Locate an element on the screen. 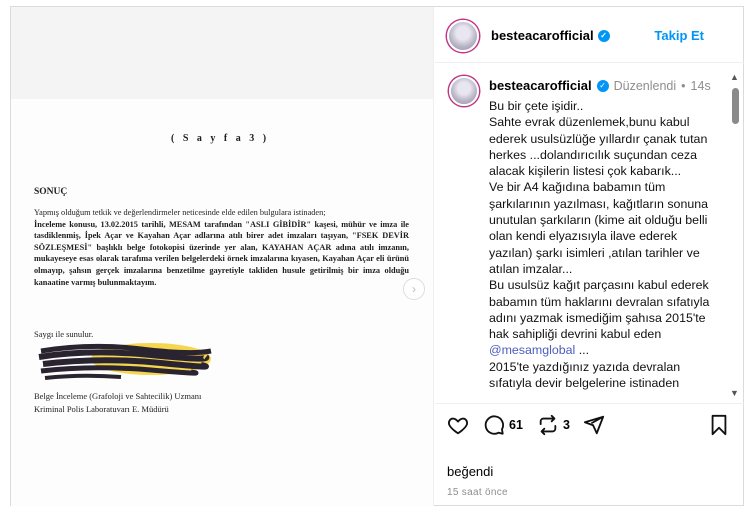  header-username: besteacarofficial ✓ is located at coordinates (550, 35).